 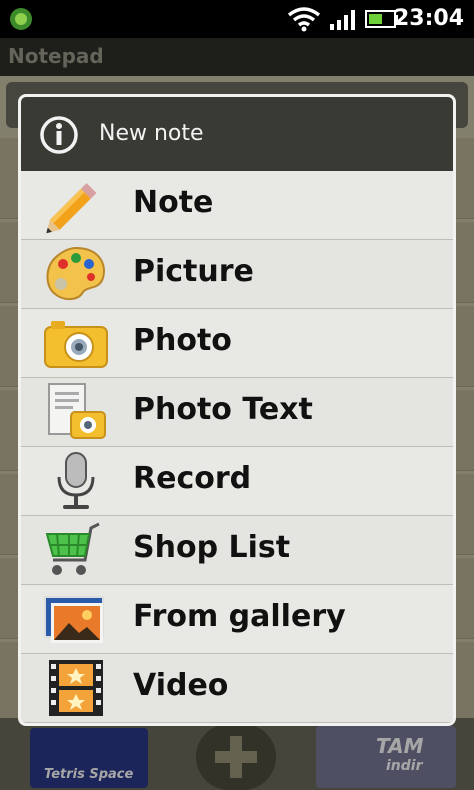 What do you see at coordinates (181, 685) in the screenshot?
I see `item-label: Video` at bounding box center [181, 685].